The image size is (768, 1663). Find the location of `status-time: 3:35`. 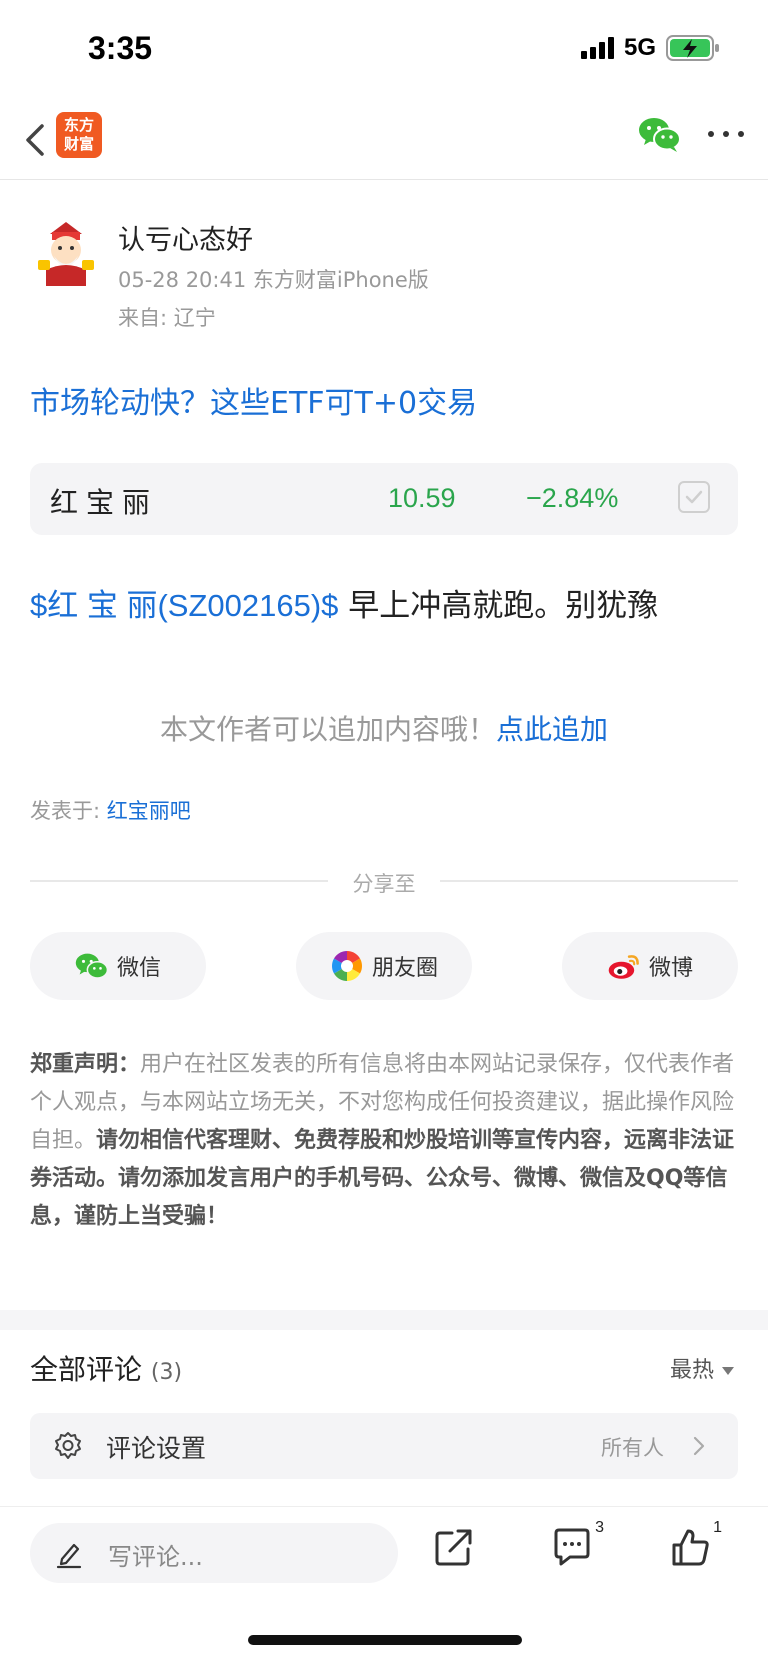

status-time: 3:35 is located at coordinates (120, 48).